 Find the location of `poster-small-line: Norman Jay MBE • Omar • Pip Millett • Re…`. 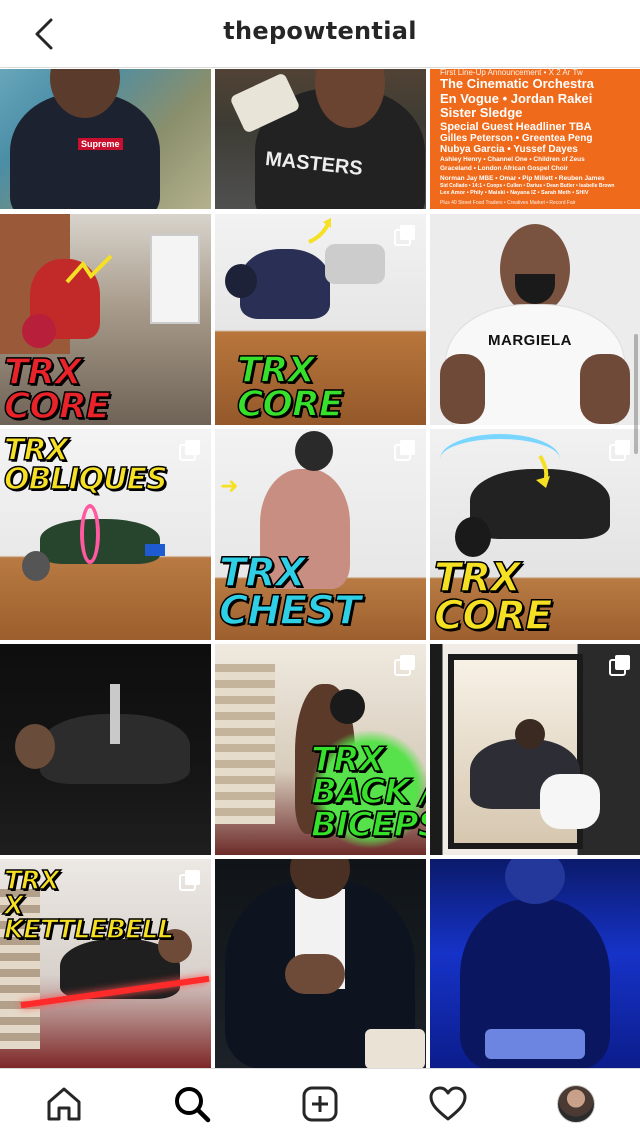

poster-small-line: Norman Jay MBE • Omar • Pip Millett • Re… is located at coordinates (522, 178).